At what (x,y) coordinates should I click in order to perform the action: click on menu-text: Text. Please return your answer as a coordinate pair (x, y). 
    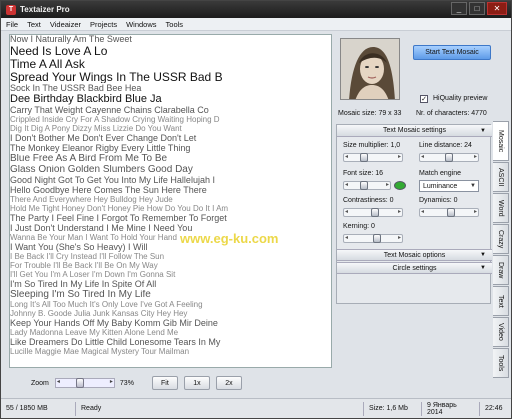
    Looking at the image, I should click on (34, 24).